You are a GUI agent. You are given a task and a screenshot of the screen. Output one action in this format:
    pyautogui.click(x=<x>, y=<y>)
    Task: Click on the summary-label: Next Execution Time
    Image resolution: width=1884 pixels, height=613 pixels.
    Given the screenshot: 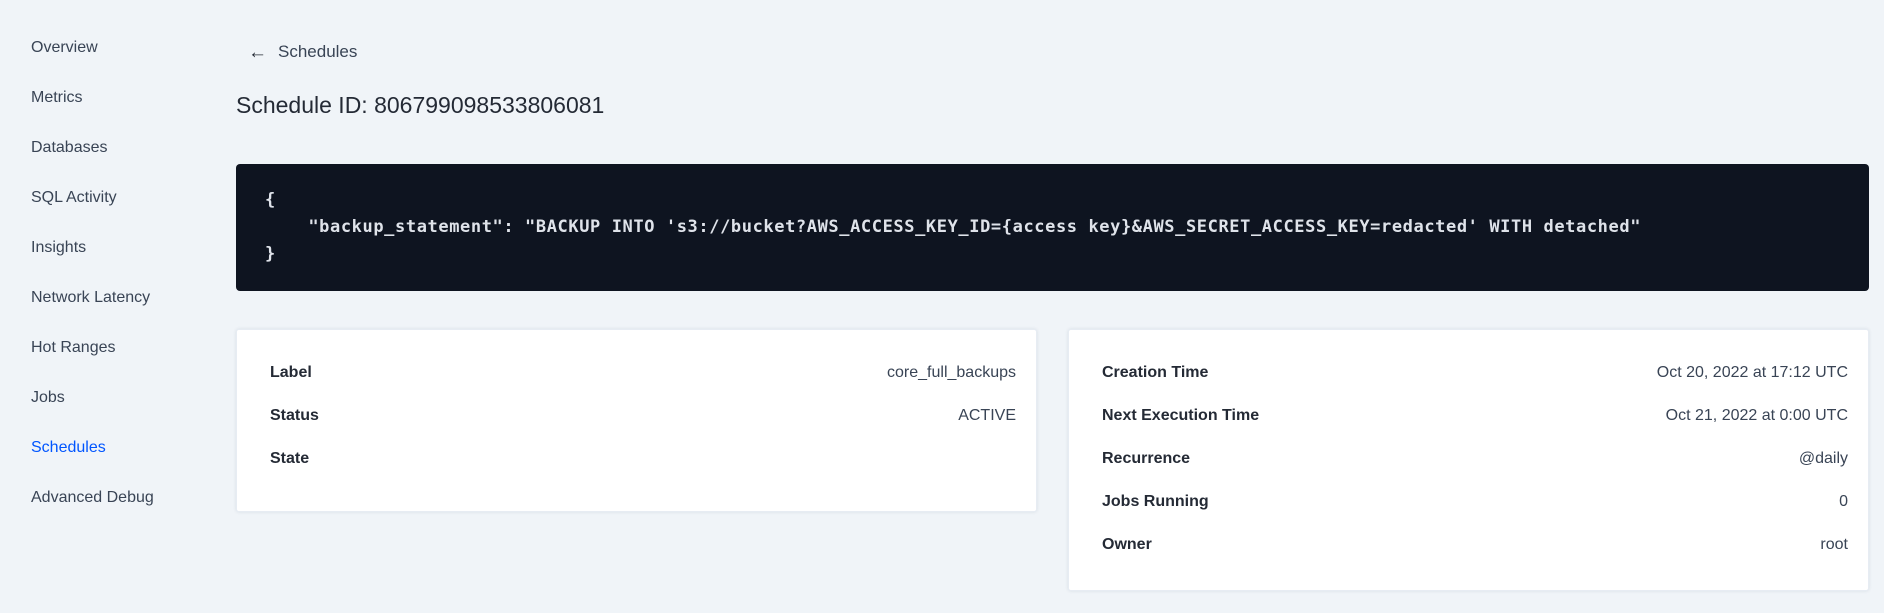 What is the action you would take?
    pyautogui.click(x=1181, y=415)
    